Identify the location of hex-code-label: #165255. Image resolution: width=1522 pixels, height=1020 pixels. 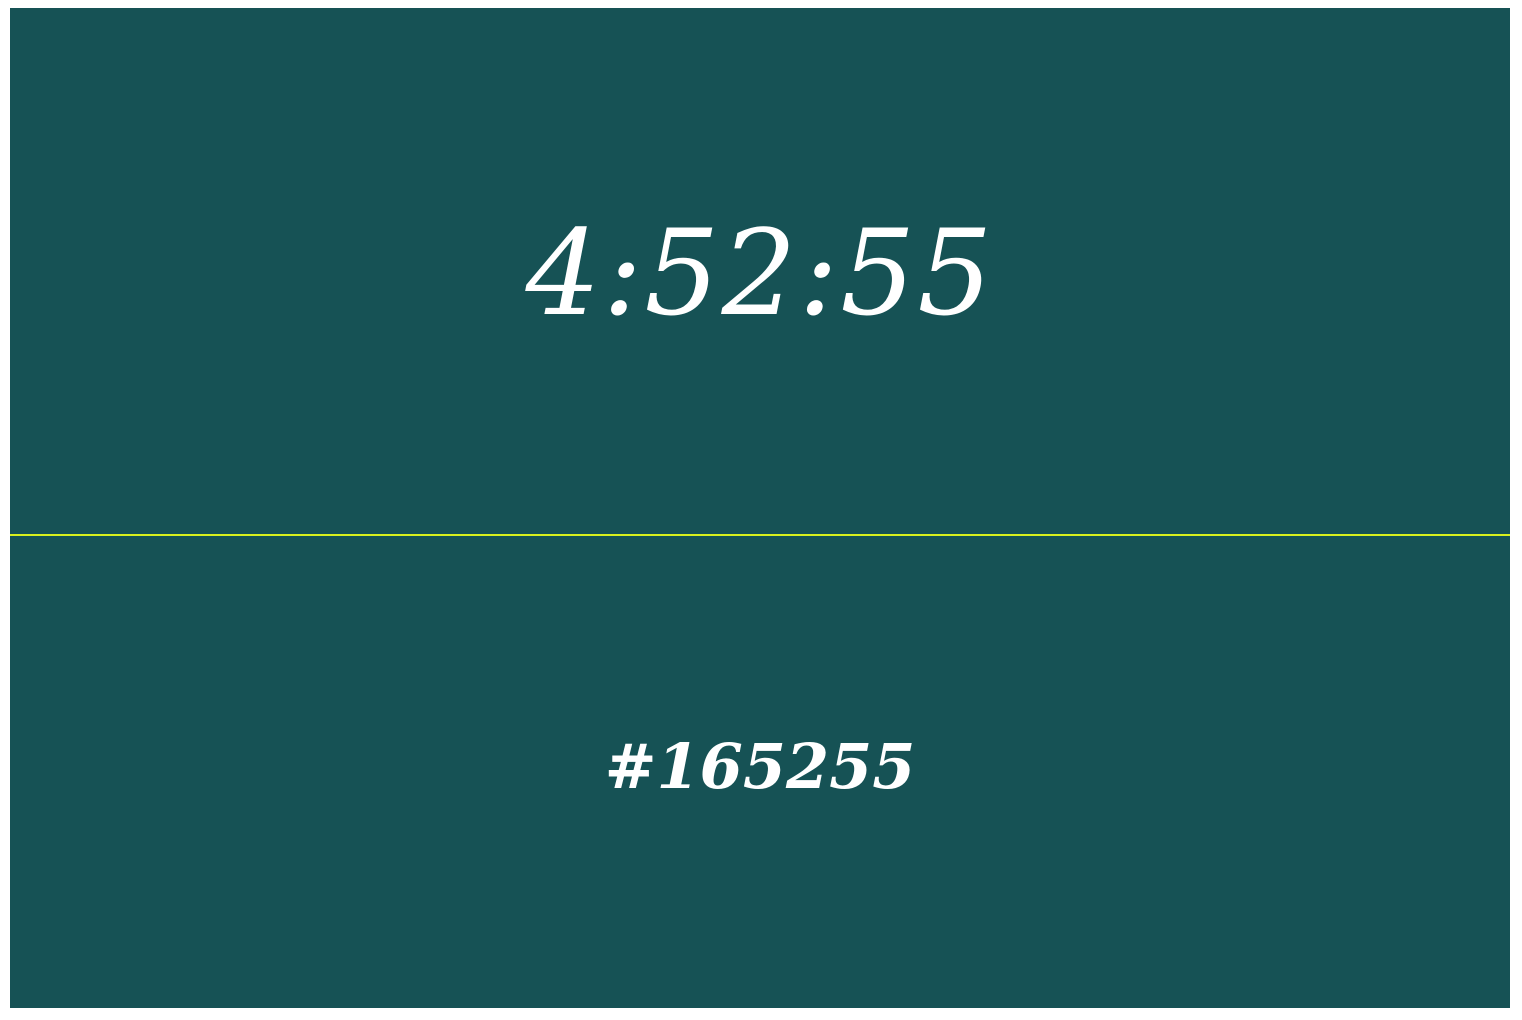
(760, 766).